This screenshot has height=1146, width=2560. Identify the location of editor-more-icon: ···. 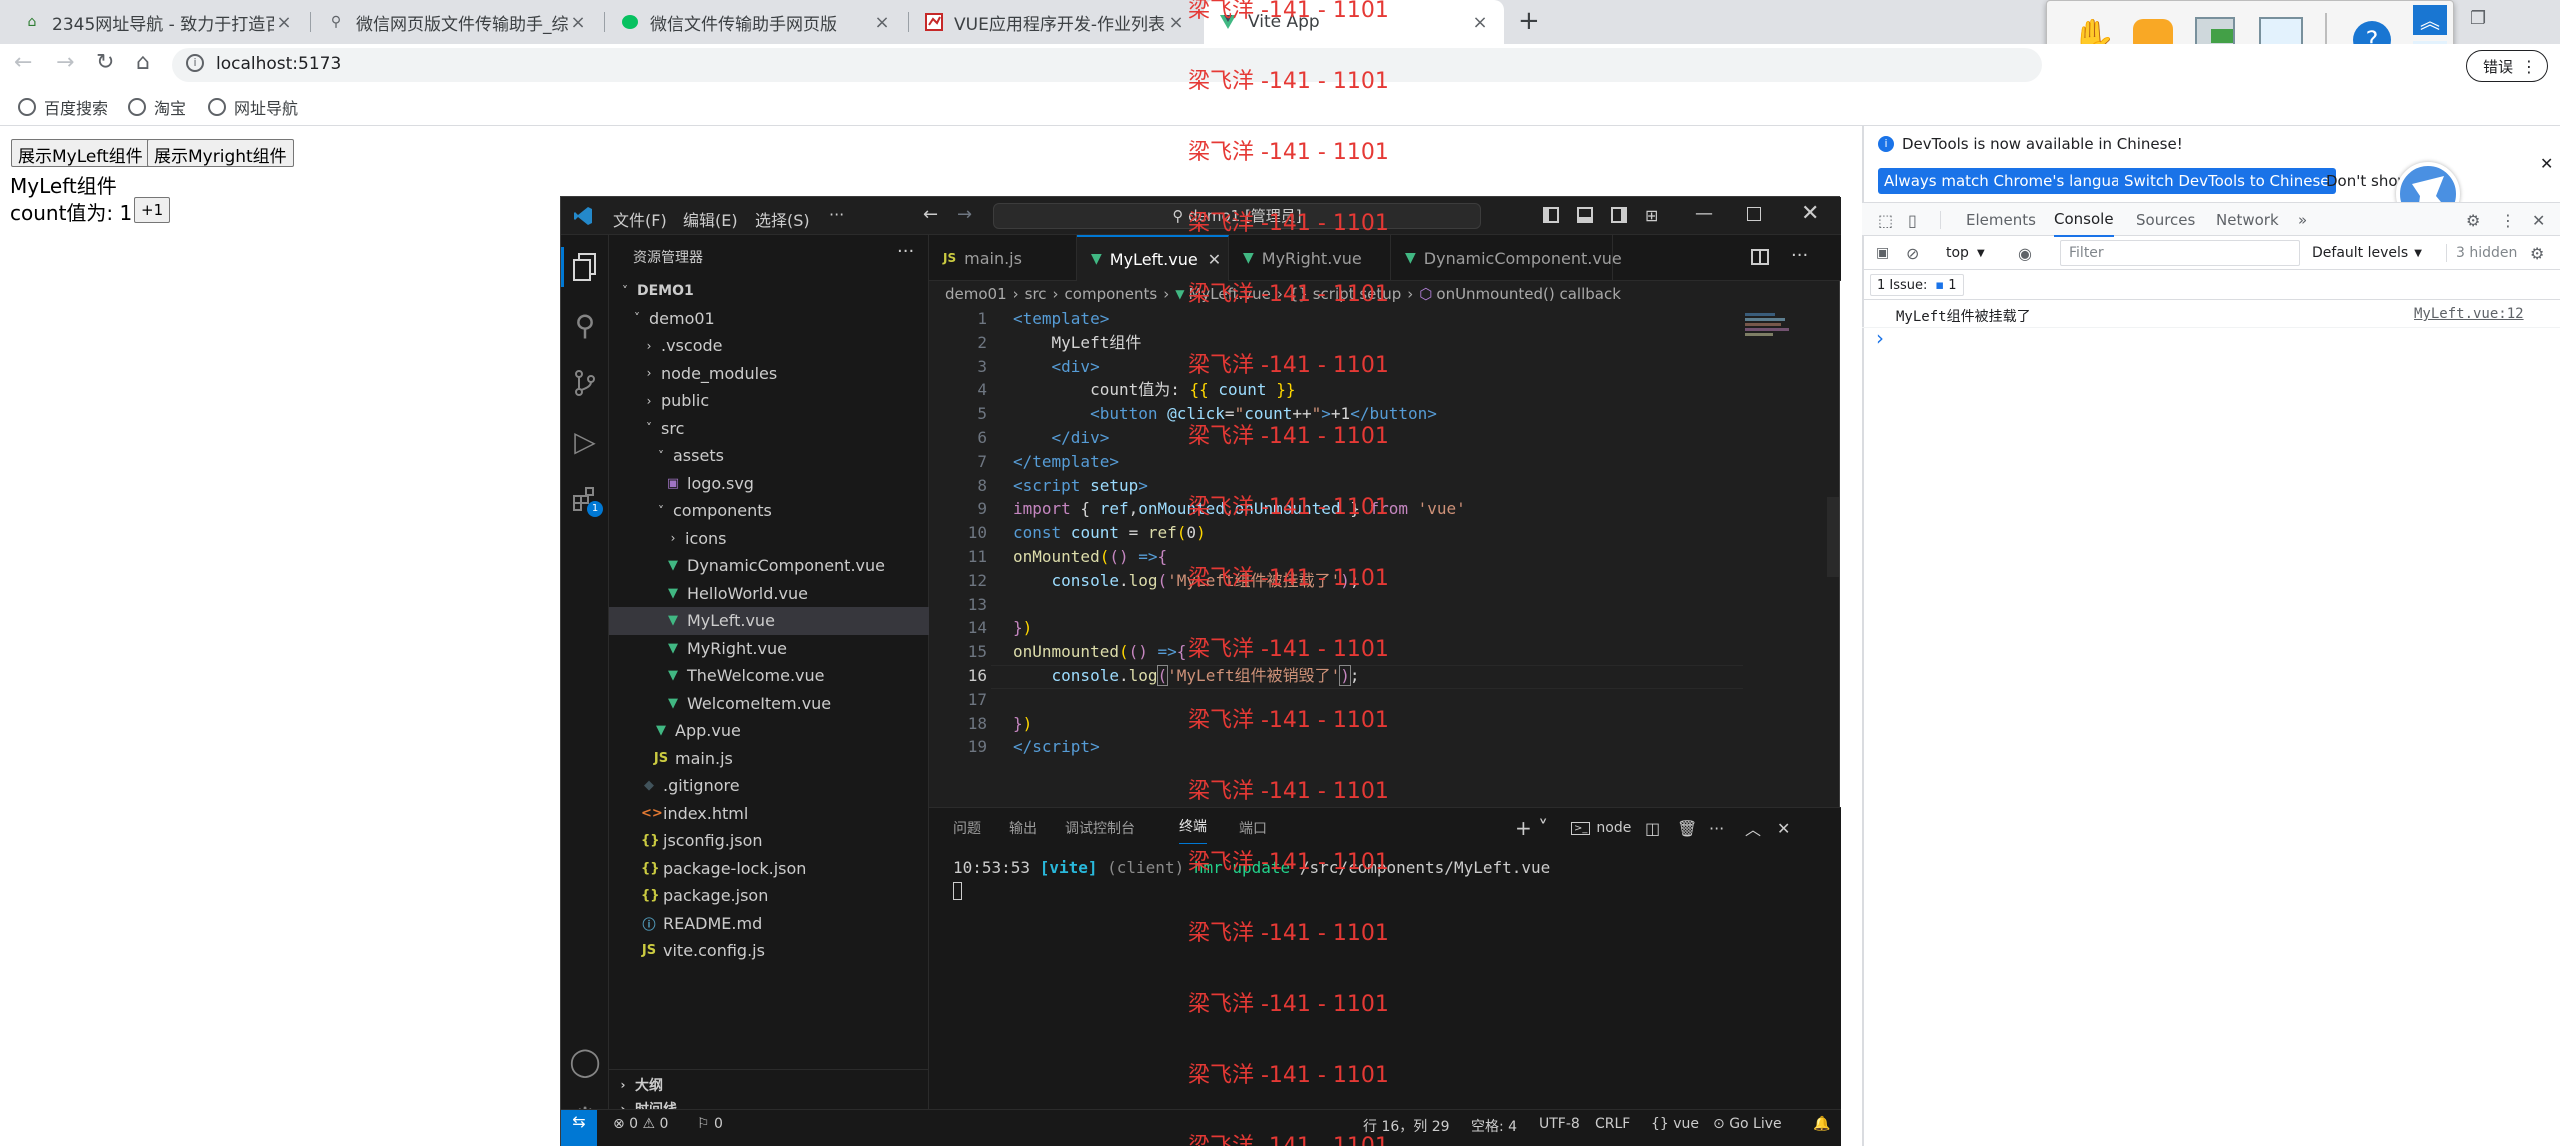
(1799, 255).